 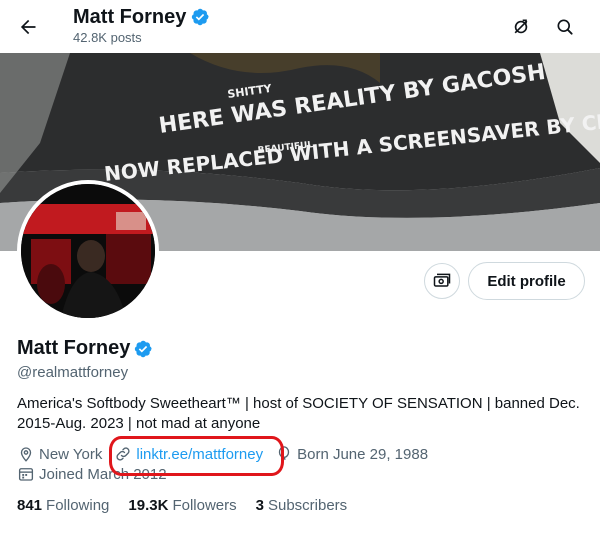 I want to click on back-button, so click(x=28, y=27).